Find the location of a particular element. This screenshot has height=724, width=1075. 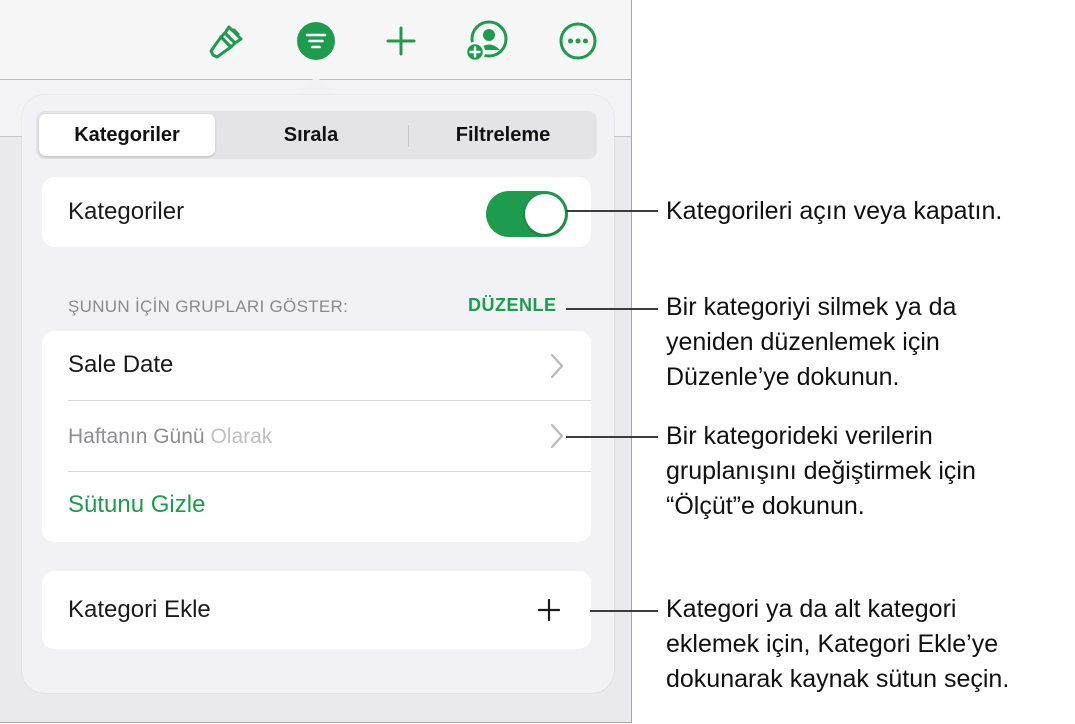

categories-toggle-label: Kategoriler is located at coordinates (126, 211).